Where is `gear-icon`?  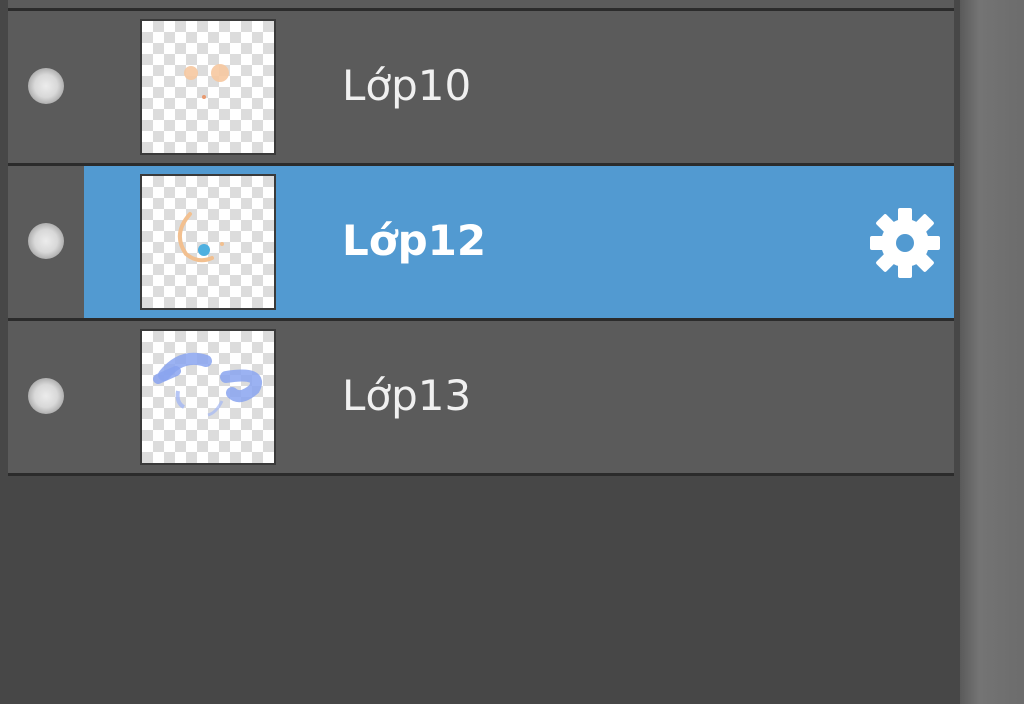
gear-icon is located at coordinates (905, 243).